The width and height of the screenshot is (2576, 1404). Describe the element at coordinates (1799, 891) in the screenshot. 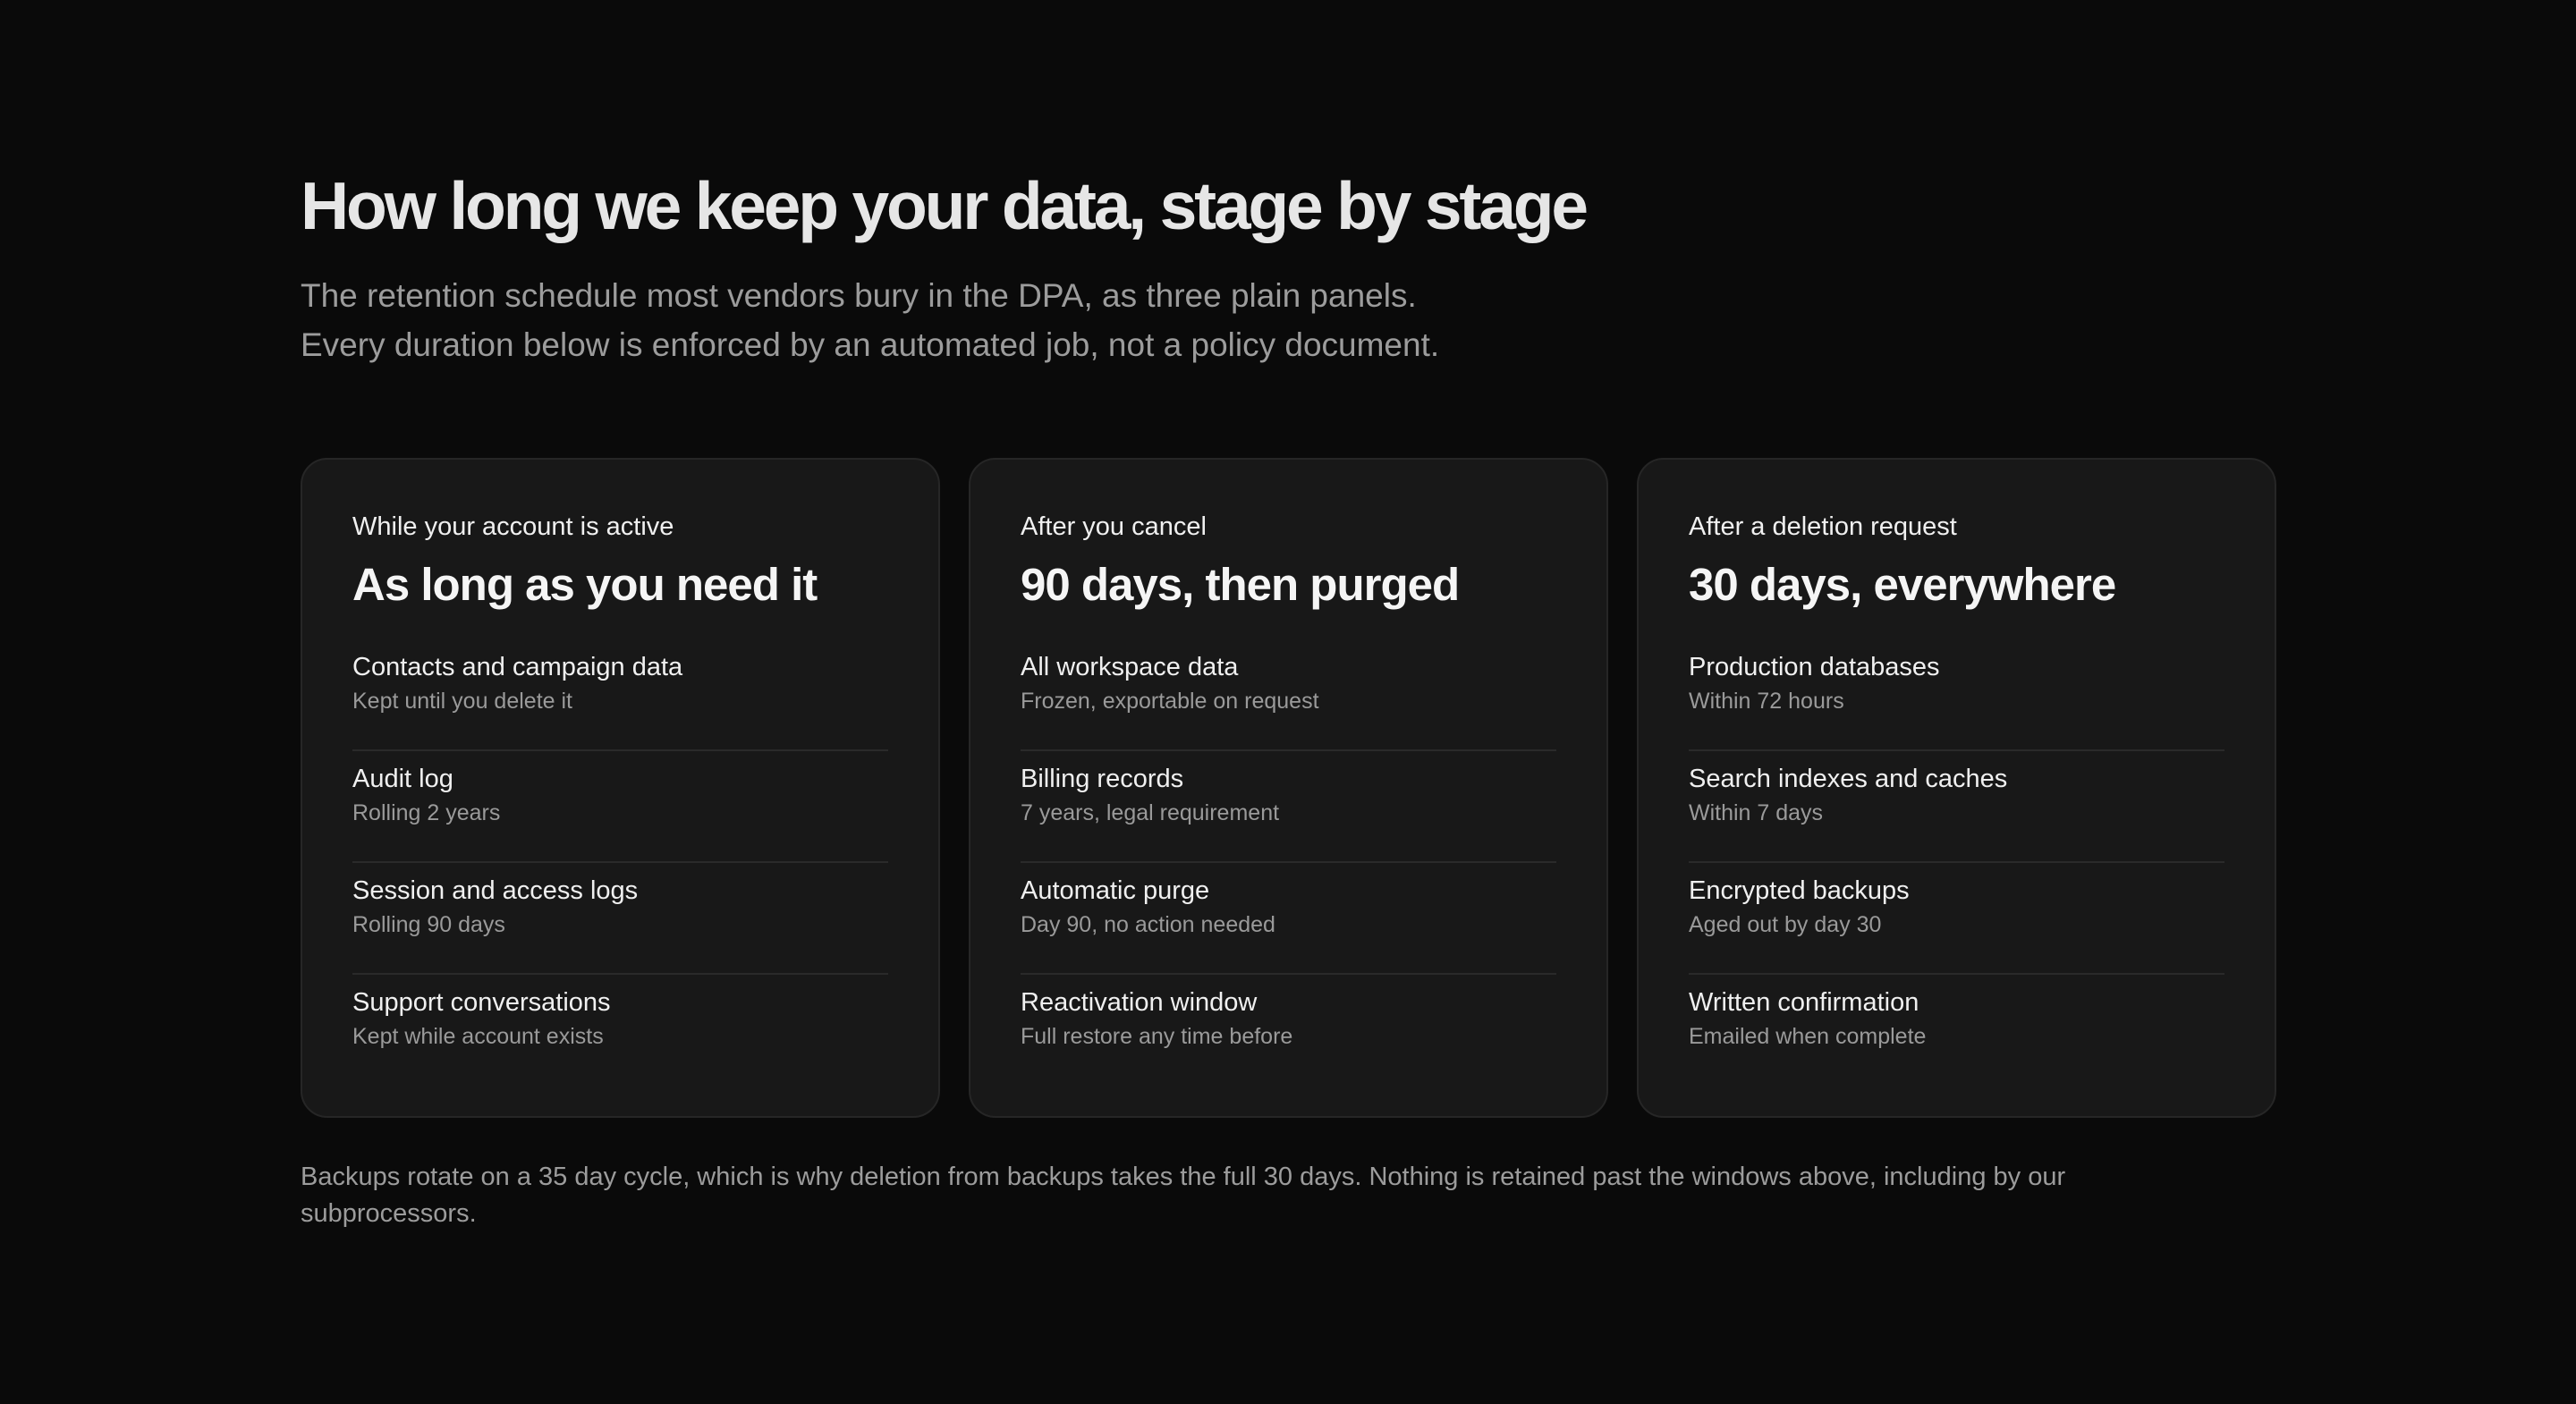

I see `item-title: Encrypted backups` at that location.